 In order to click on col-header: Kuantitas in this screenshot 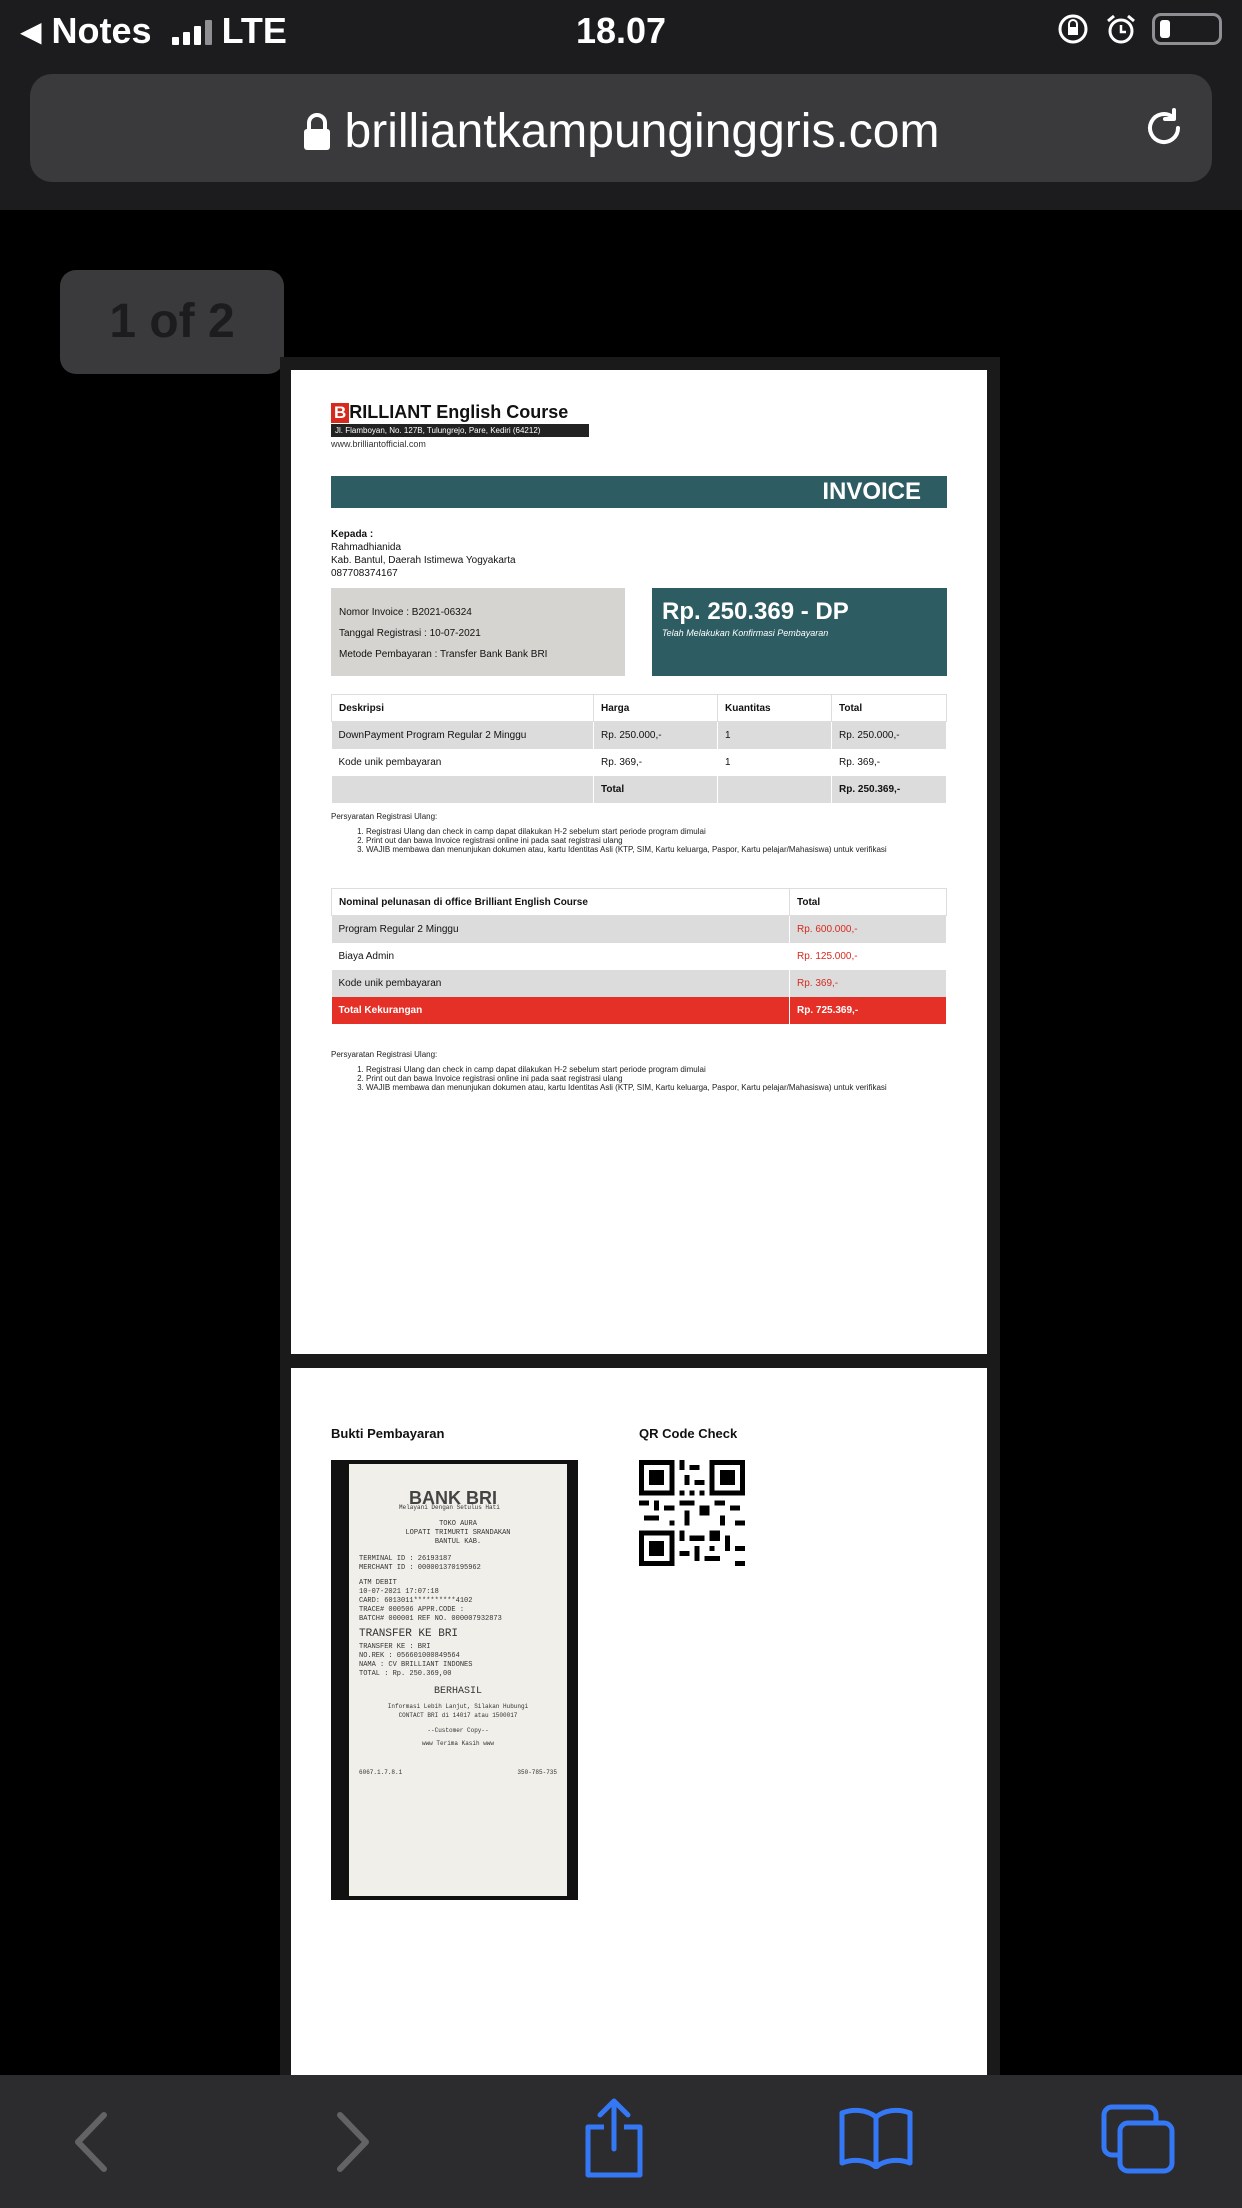, I will do `click(774, 708)`.